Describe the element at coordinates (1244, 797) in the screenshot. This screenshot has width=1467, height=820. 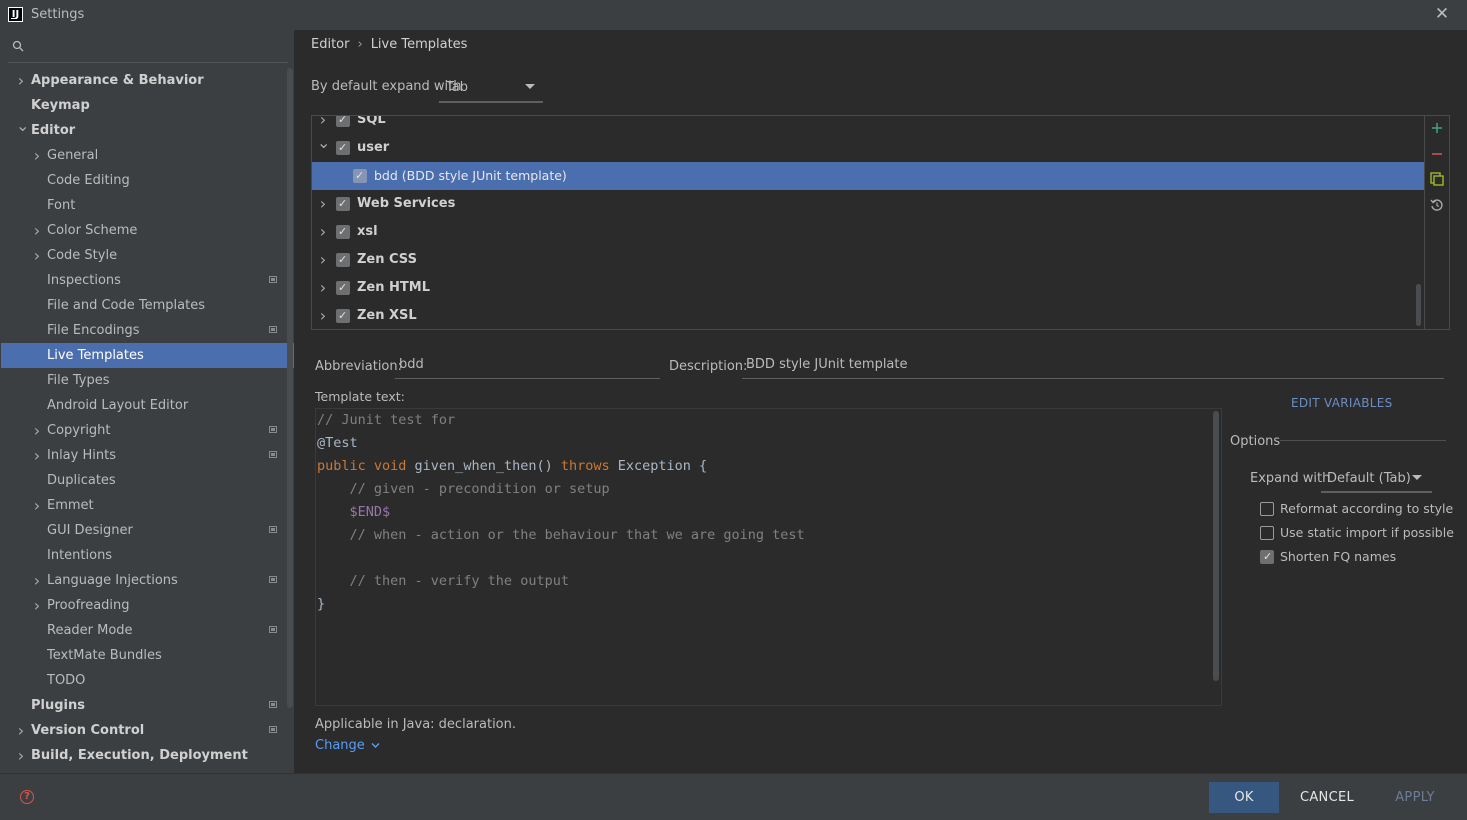
I see `ok-button: OK` at that location.